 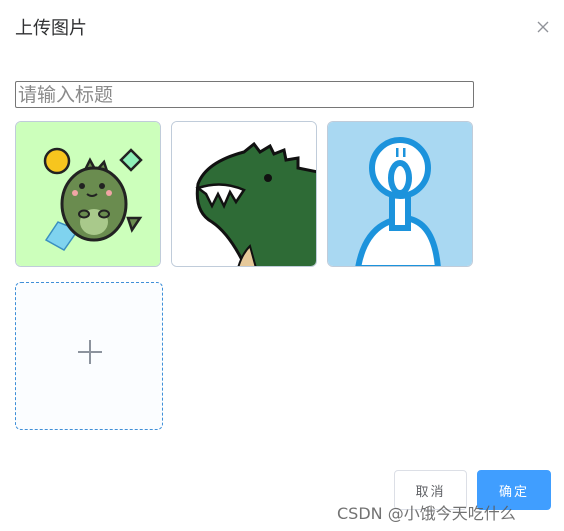 I want to click on blue-figure-image, so click(x=400, y=194).